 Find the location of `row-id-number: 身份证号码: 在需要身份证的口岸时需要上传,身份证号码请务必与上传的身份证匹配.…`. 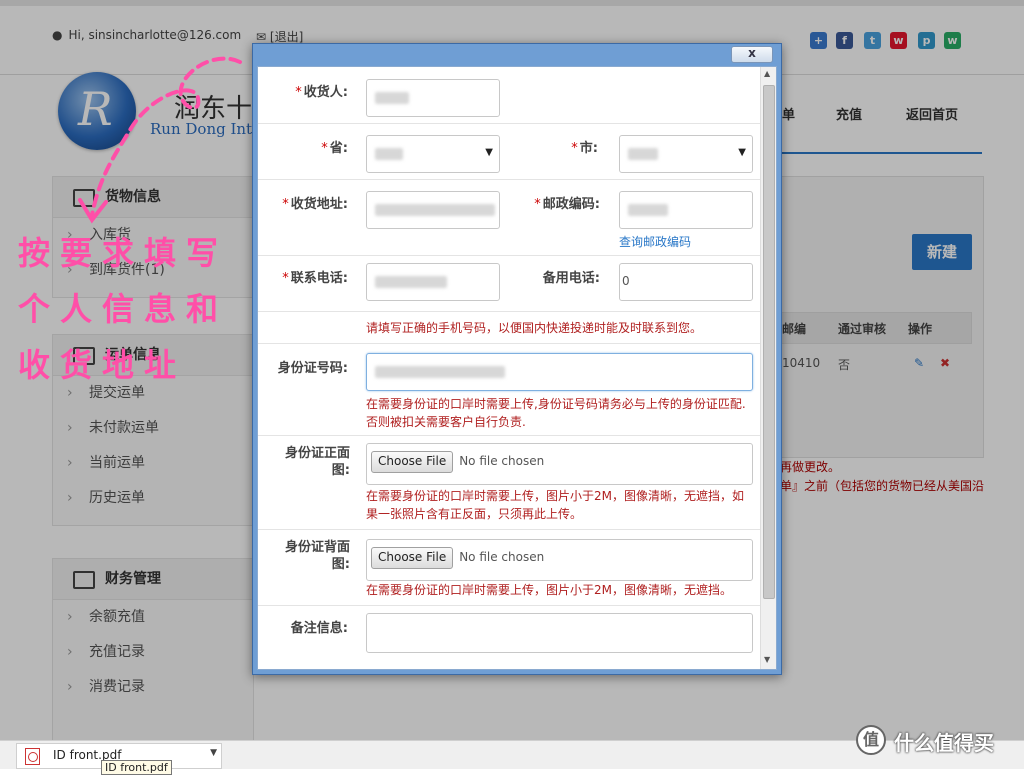

row-id-number: 身份证号码: 在需要身份证的口岸时需要上传,身份证号码请务必与上传的身份证匹配.… is located at coordinates (509, 389).